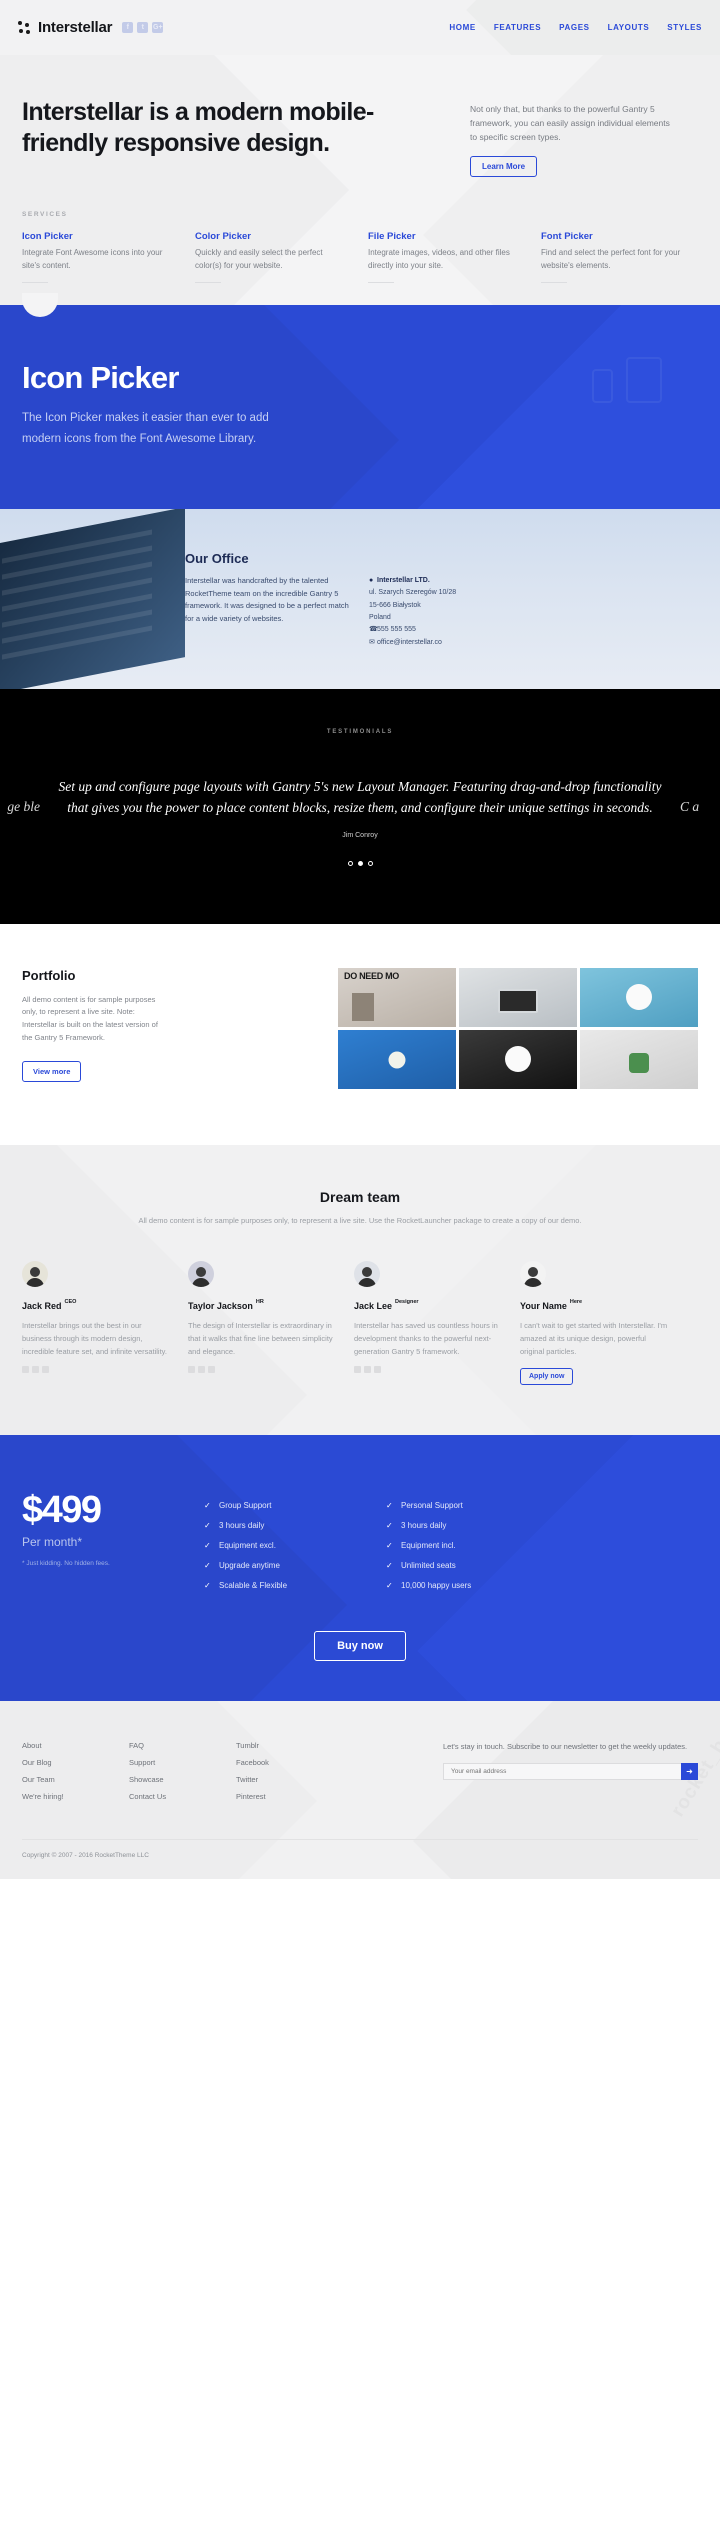  What do you see at coordinates (360, 835) in the screenshot?
I see `testimonial-author: Jim Conroy` at bounding box center [360, 835].